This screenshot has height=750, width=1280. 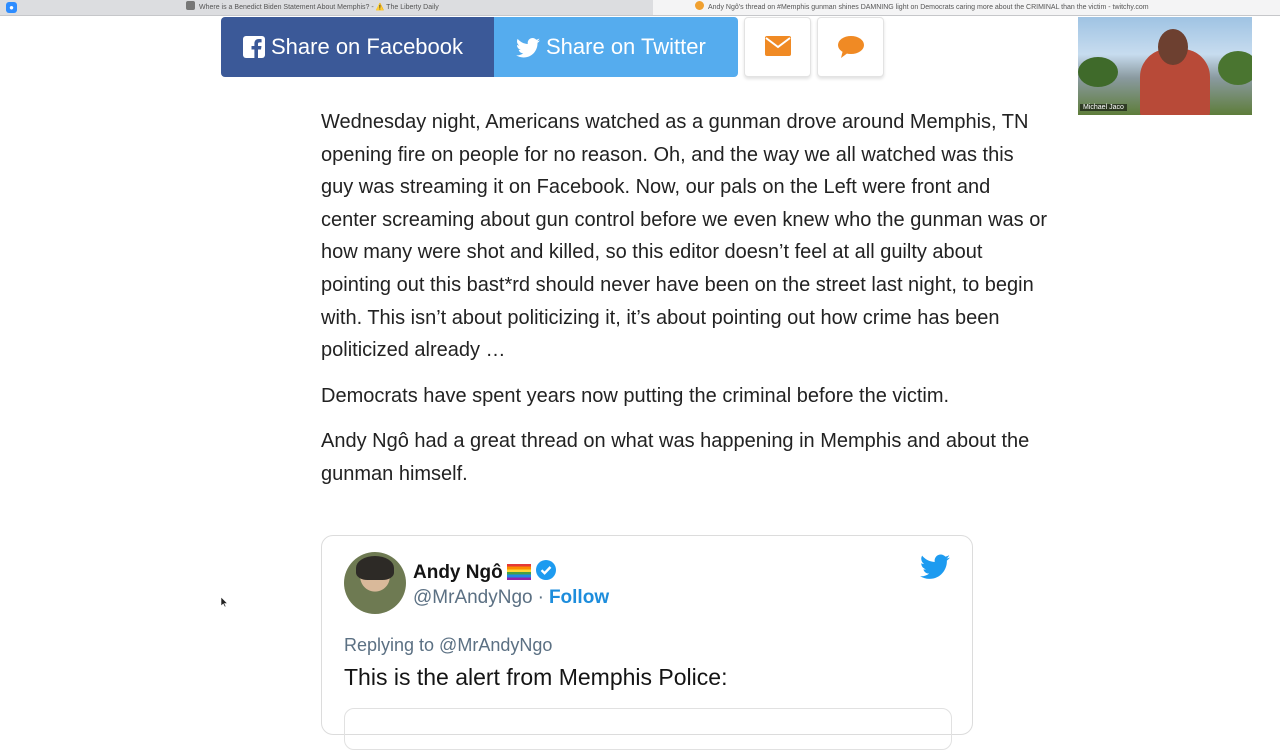 I want to click on tweet-author-handle-row: @MrAndyNgo · Follow, so click(x=511, y=598).